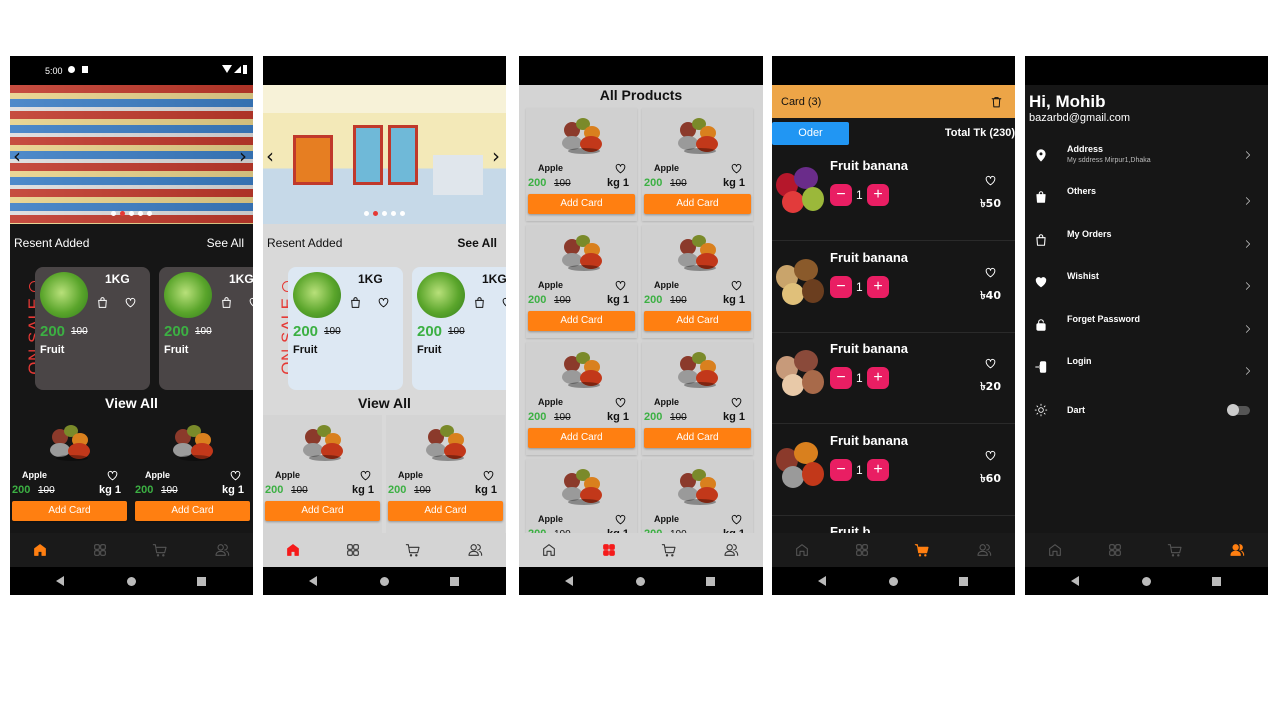 This screenshot has width=1280, height=720. Describe the element at coordinates (1146, 241) in the screenshot. I see `menu-item-my-orders: My Orders` at that location.